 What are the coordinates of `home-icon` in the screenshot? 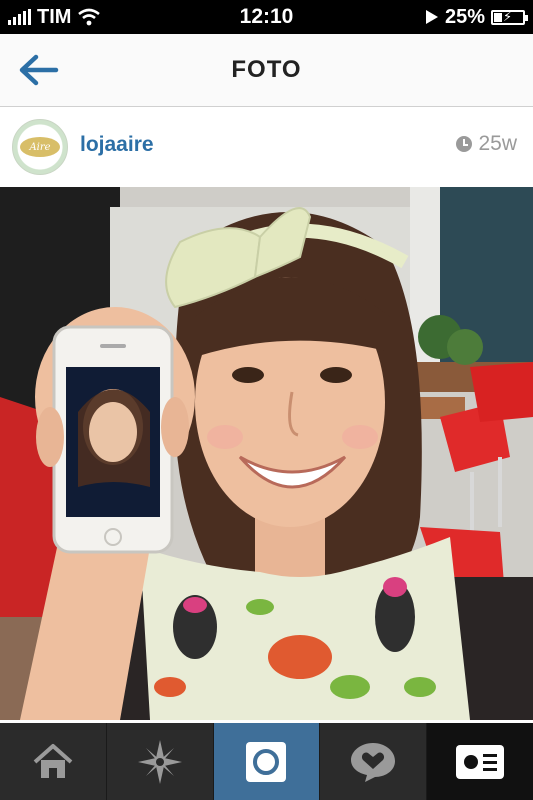 It's located at (53, 760).